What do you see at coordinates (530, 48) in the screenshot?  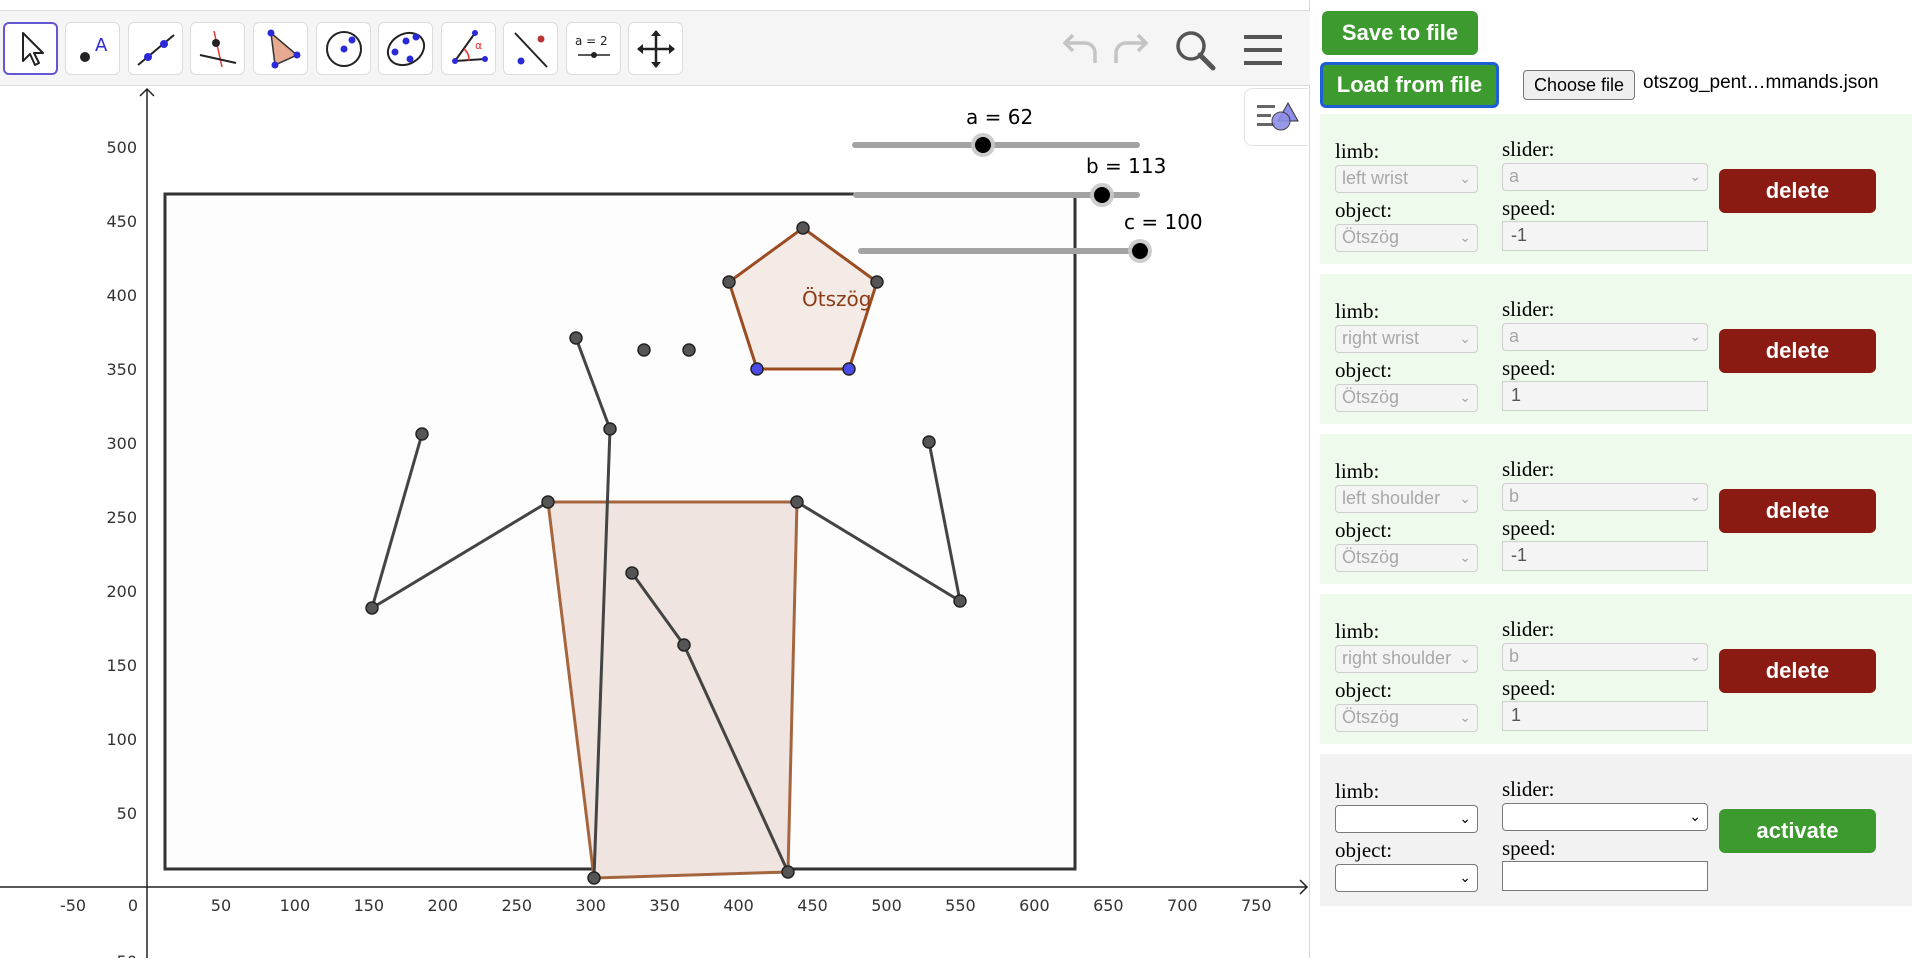 I see `reflect-tool-button` at bounding box center [530, 48].